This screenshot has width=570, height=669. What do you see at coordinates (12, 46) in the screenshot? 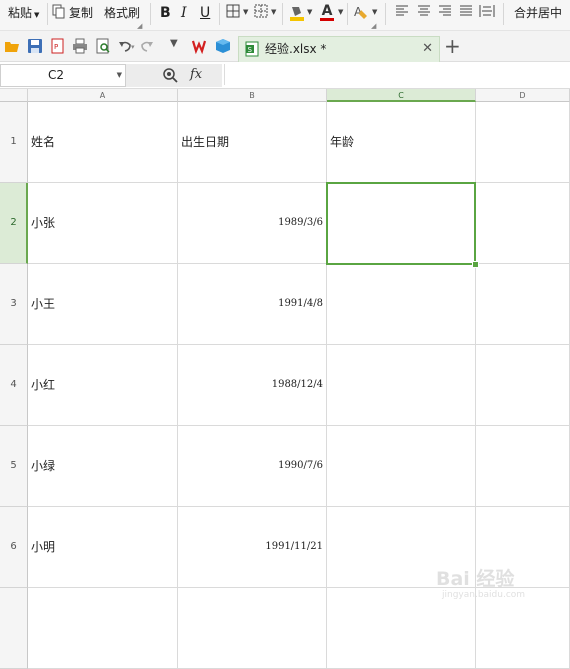
I see `open-folder-icon` at bounding box center [12, 46].